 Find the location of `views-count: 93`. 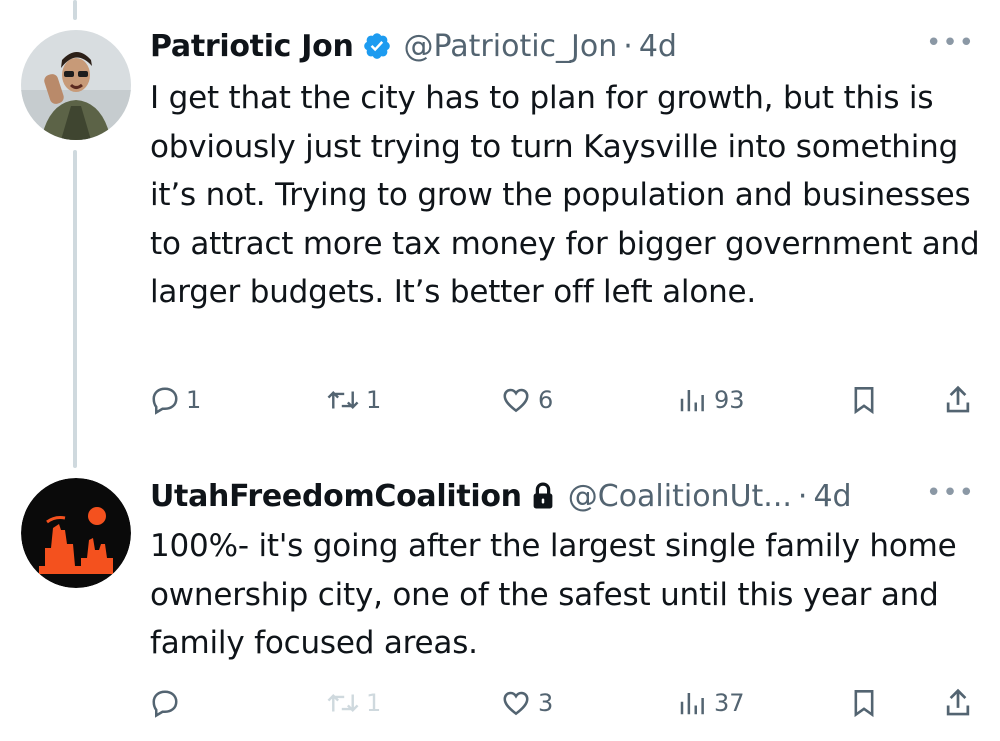

views-count: 93 is located at coordinates (729, 400).